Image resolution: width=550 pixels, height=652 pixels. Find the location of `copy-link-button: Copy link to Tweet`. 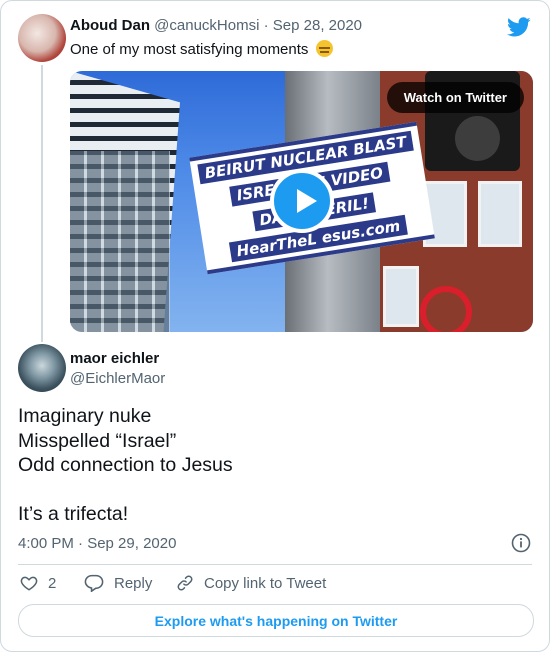

copy-link-button: Copy link to Tweet is located at coordinates (251, 583).